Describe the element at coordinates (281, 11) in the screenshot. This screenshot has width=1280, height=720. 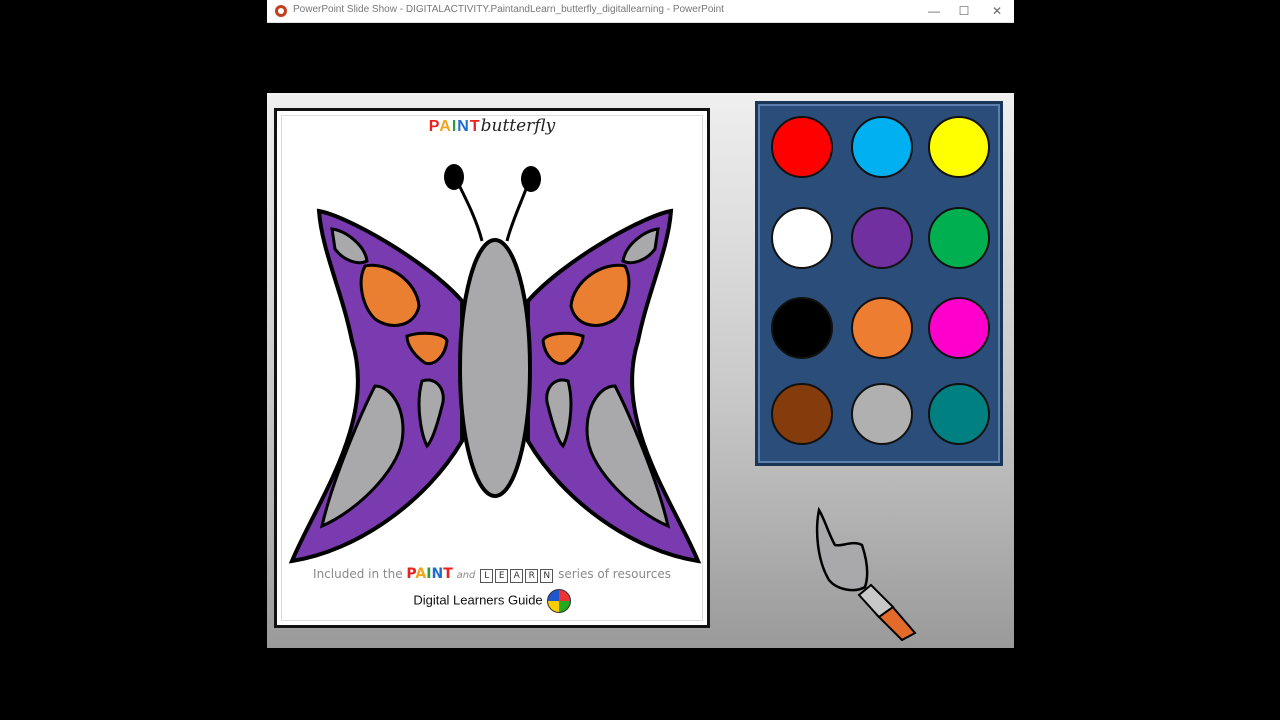
I see `powerpoint-icon` at that location.